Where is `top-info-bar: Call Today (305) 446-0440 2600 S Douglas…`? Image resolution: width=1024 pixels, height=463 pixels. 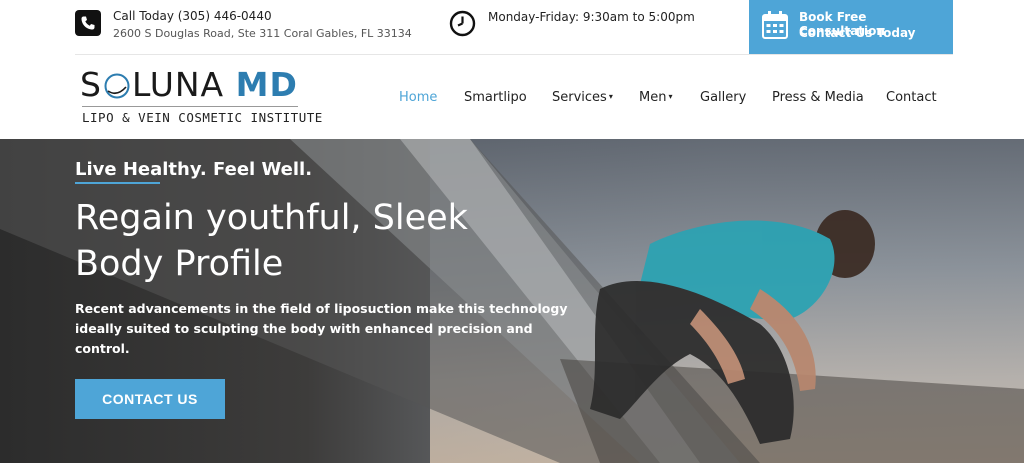
top-info-bar: Call Today (305) 446-0440 2600 S Douglas… is located at coordinates (512, 27).